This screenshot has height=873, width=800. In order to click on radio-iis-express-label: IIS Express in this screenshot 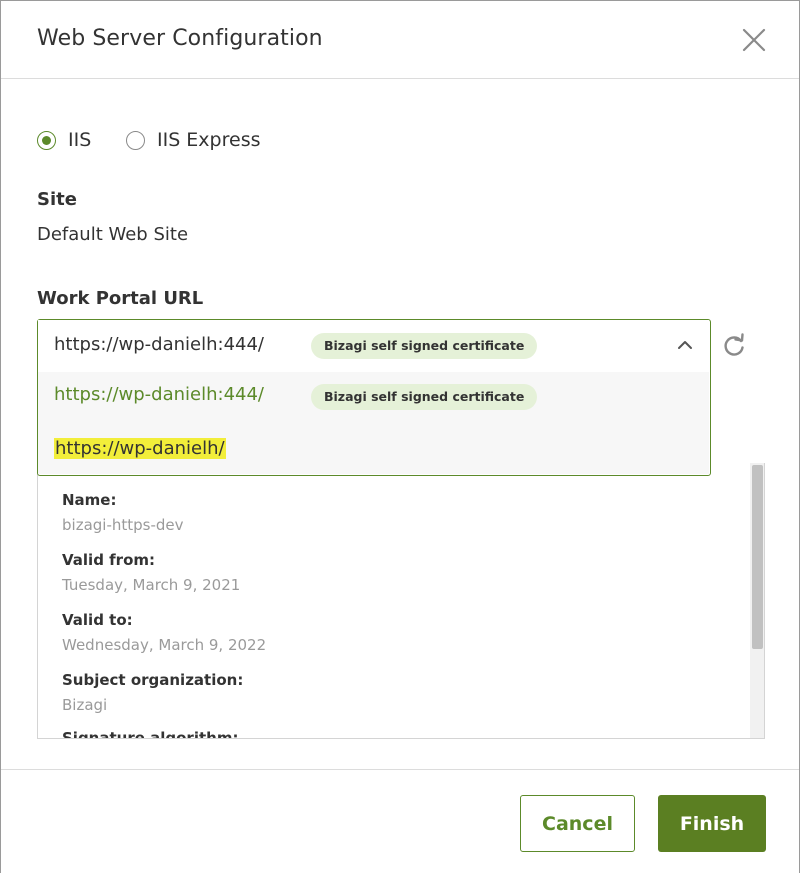, I will do `click(209, 140)`.